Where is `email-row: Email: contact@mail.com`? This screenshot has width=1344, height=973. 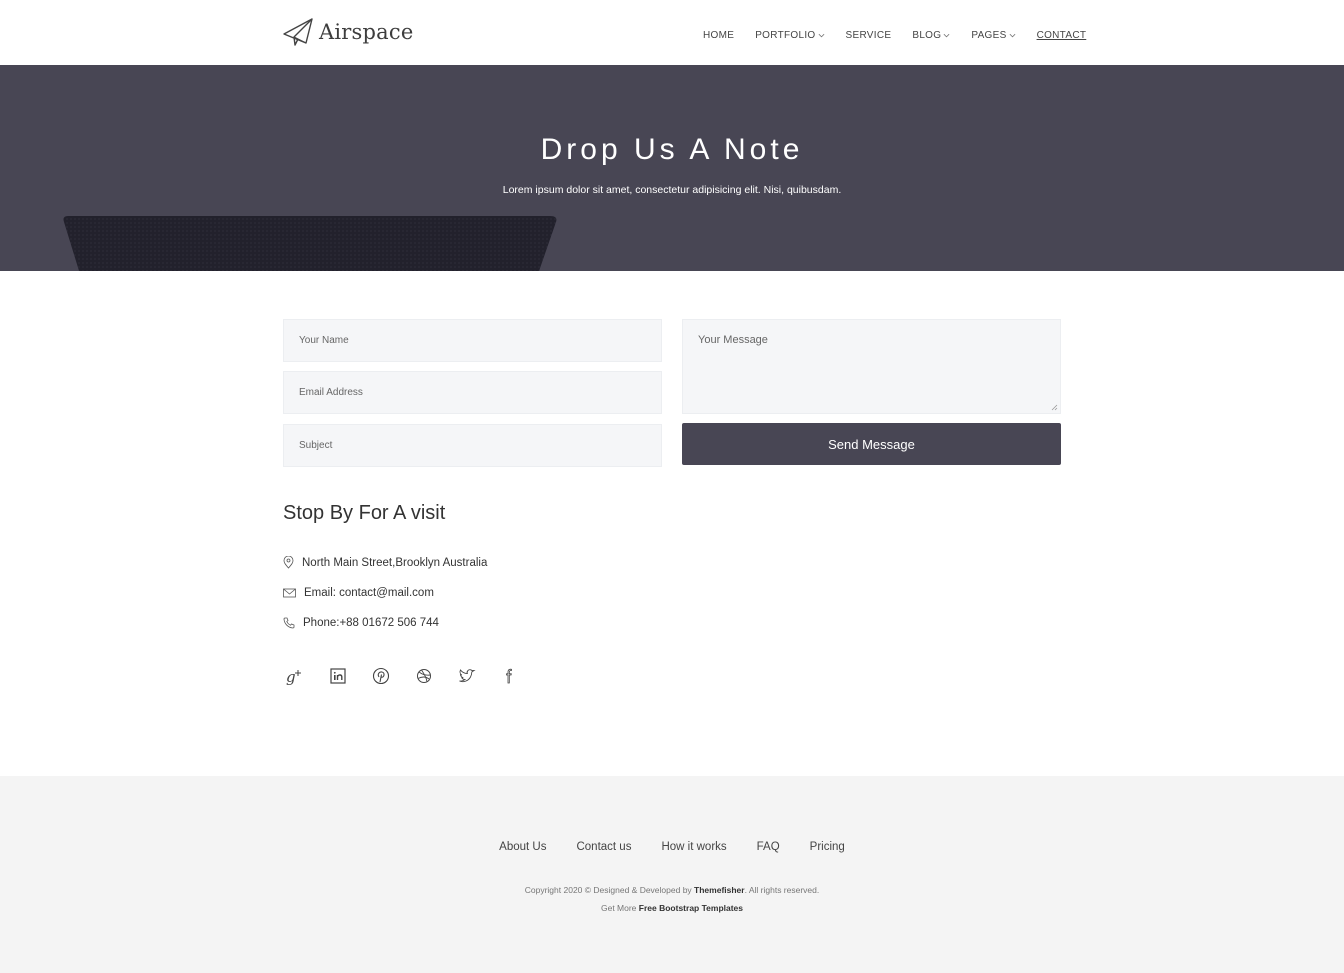
email-row: Email: contact@mail.com is located at coordinates (358, 593).